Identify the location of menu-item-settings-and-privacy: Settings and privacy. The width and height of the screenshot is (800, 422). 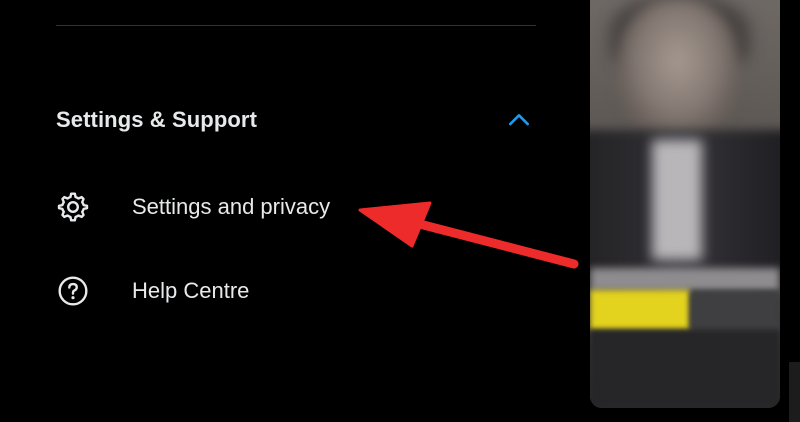
(193, 207).